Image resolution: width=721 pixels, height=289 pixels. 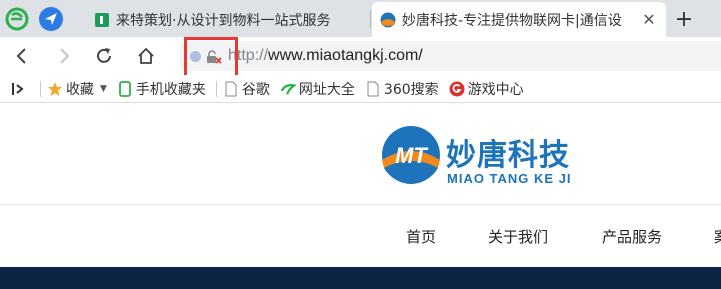 What do you see at coordinates (509, 178) in the screenshot?
I see `logo-english-text: MIAO TANG KE JI` at bounding box center [509, 178].